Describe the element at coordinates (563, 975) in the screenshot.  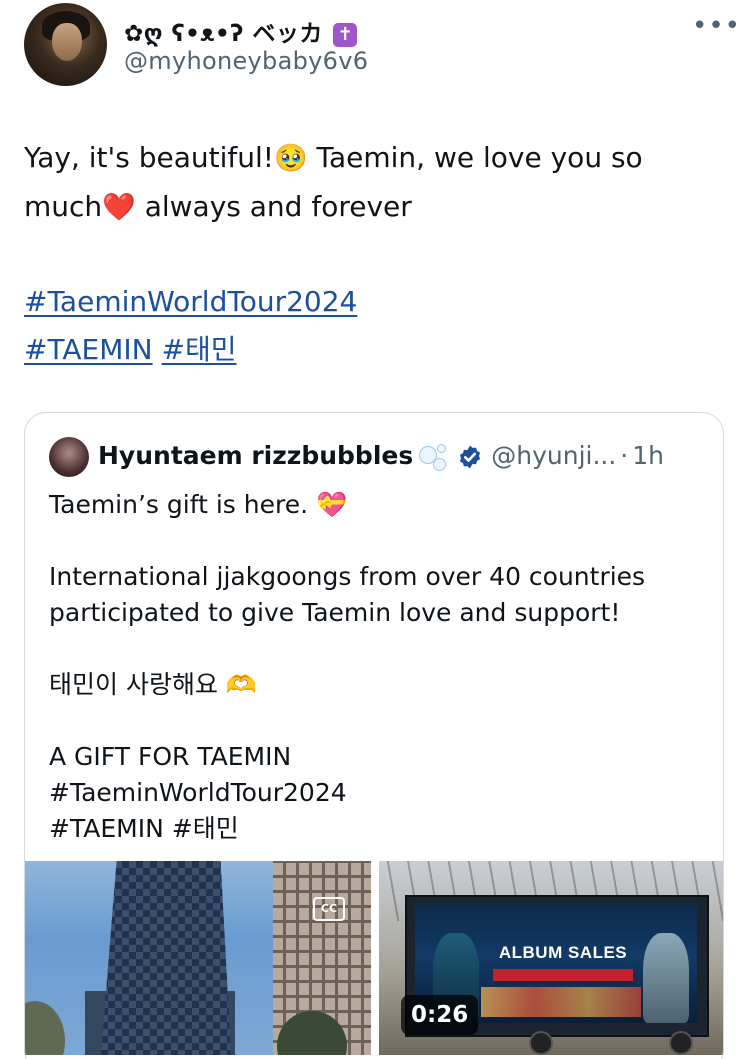
I see `album-sales-banner` at that location.